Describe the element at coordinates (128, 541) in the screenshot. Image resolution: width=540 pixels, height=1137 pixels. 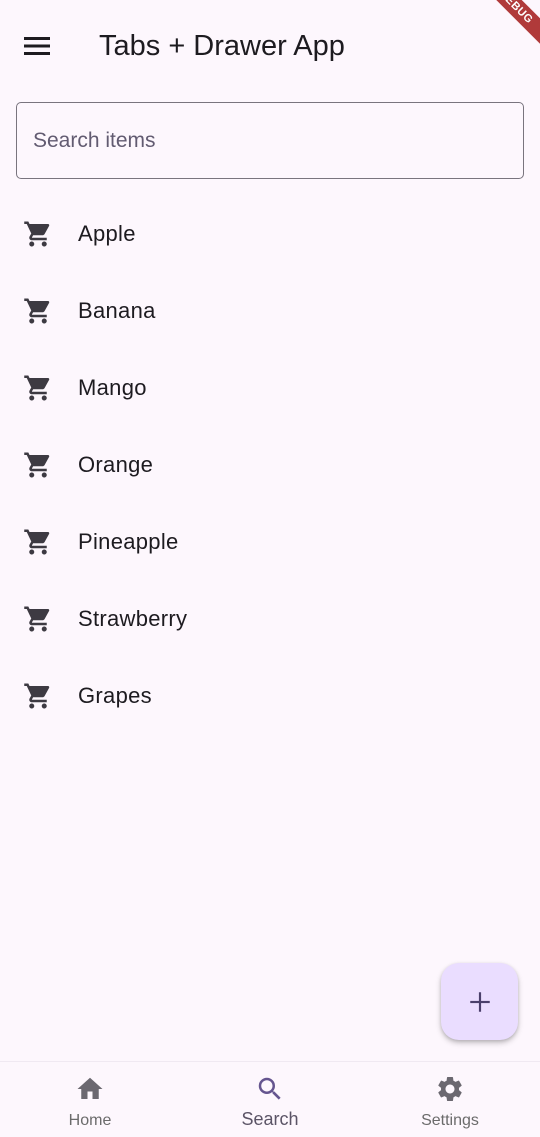
I see `list-item-label: Pineapple` at that location.